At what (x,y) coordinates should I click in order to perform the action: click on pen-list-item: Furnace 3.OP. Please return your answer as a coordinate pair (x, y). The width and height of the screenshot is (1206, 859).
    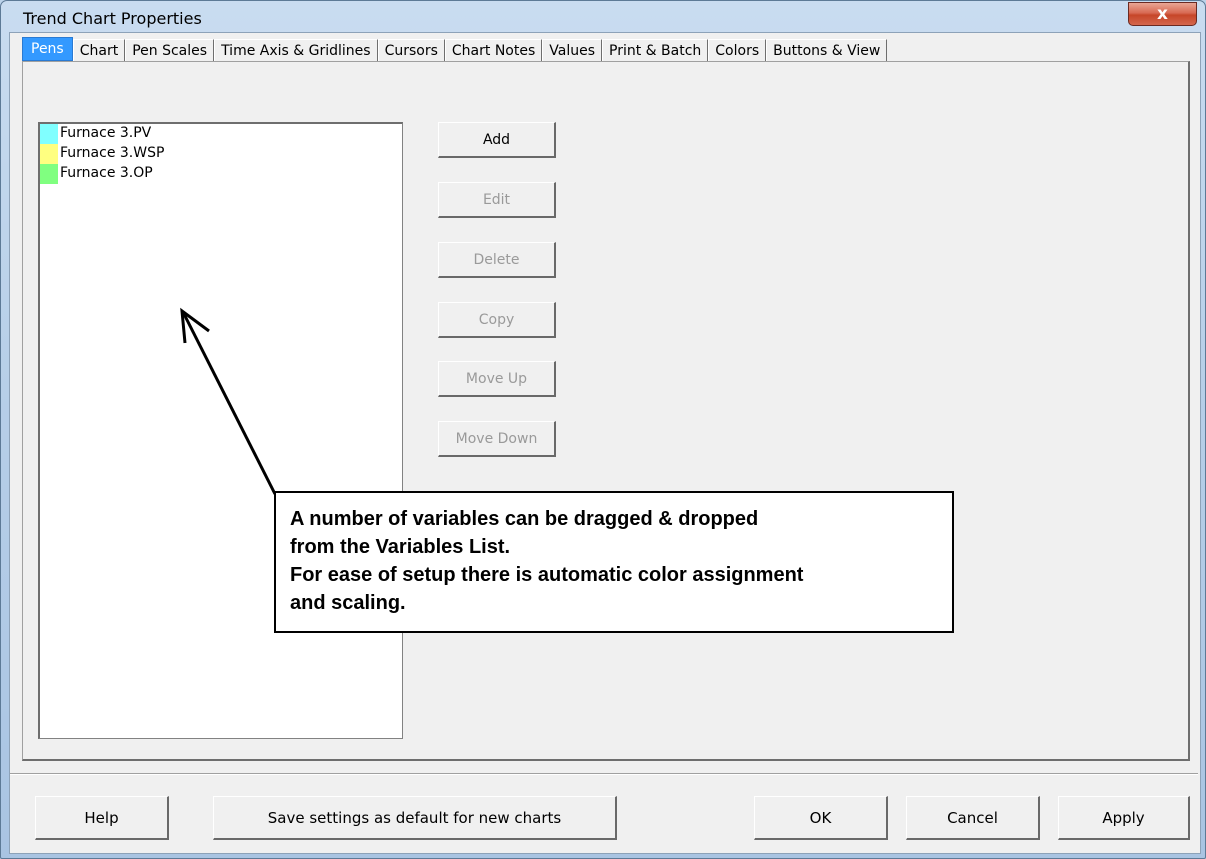
    Looking at the image, I should click on (221, 174).